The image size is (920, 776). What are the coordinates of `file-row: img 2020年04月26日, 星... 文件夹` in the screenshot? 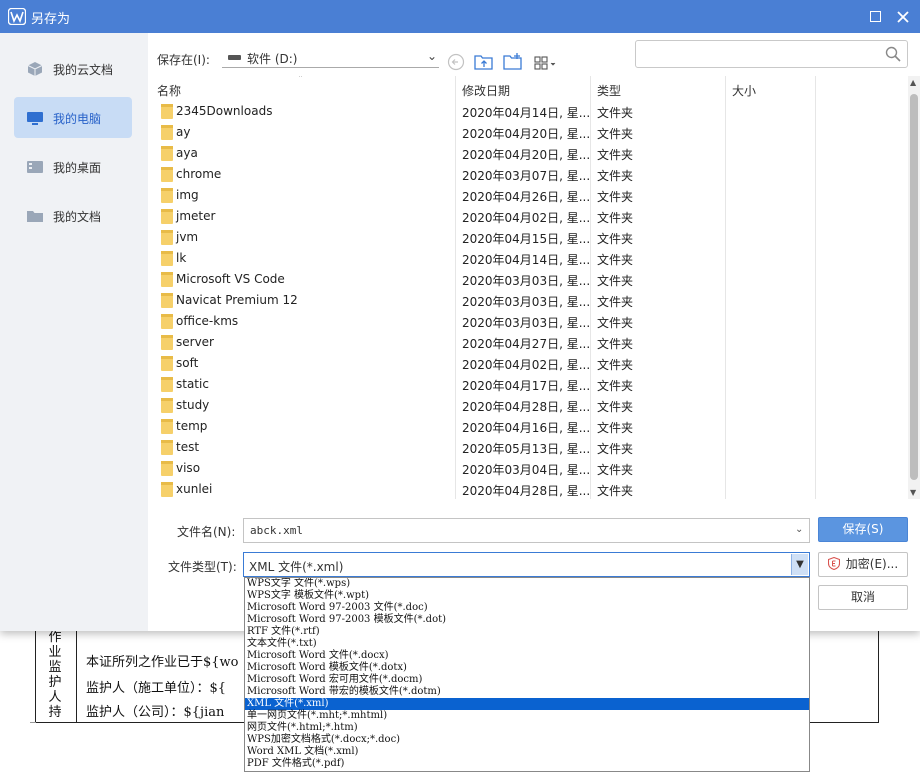 It's located at (531, 195).